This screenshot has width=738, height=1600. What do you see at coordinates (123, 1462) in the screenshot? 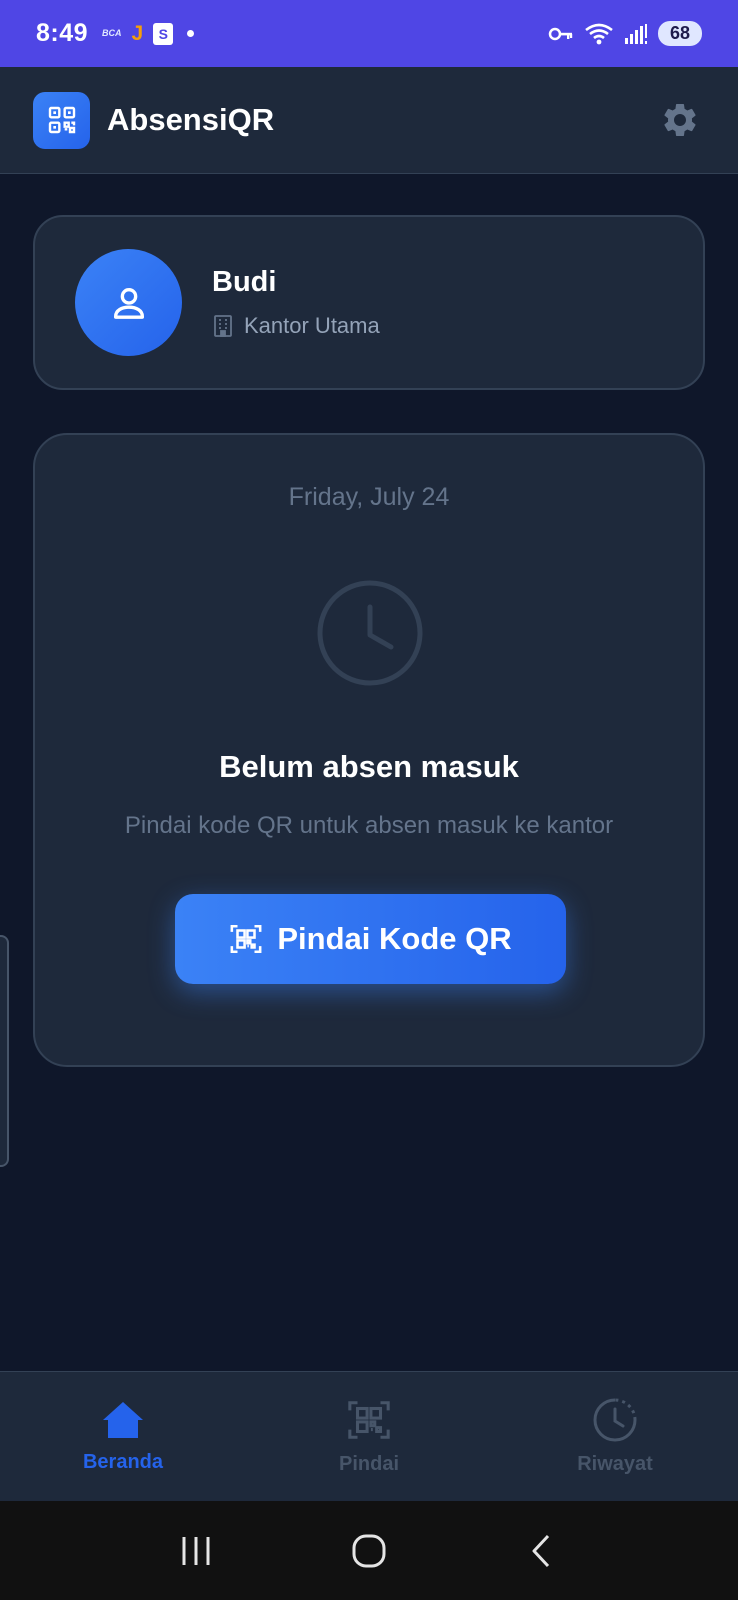
I see `nav-label-beranda: Beranda` at bounding box center [123, 1462].